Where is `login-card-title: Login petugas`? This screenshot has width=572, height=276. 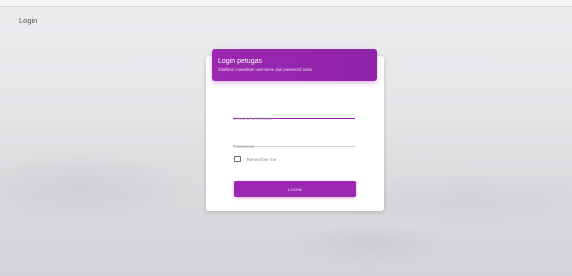 login-card-title: Login petugas is located at coordinates (240, 61).